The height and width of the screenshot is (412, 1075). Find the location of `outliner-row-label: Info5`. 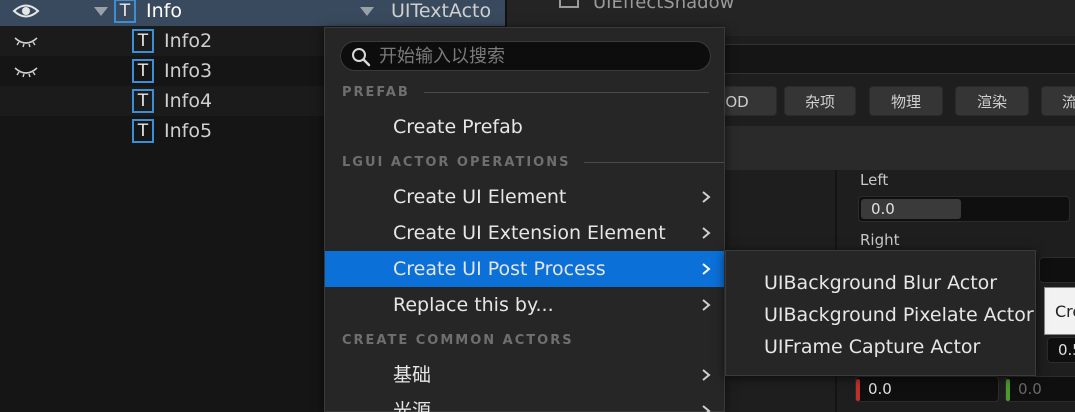

outliner-row-label: Info5 is located at coordinates (188, 131).